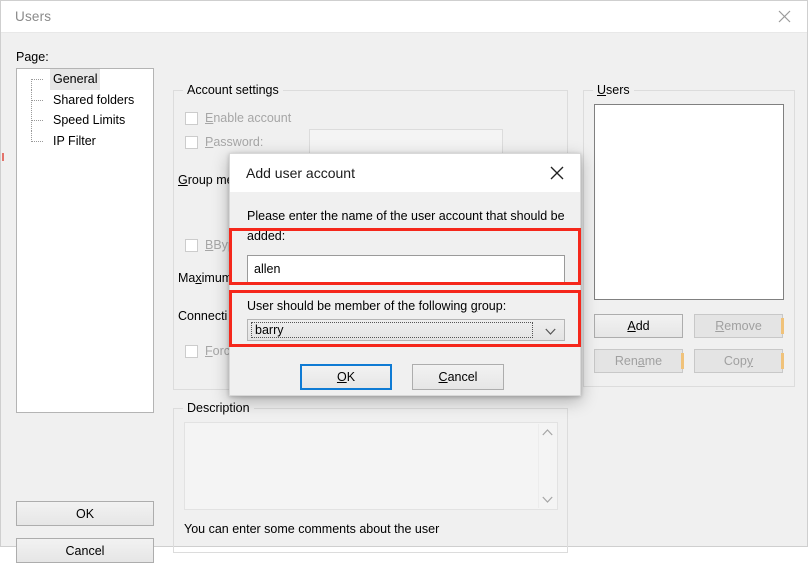 The image size is (808, 563). What do you see at coordinates (191, 142) in the screenshot?
I see `password-checkbox` at bounding box center [191, 142].